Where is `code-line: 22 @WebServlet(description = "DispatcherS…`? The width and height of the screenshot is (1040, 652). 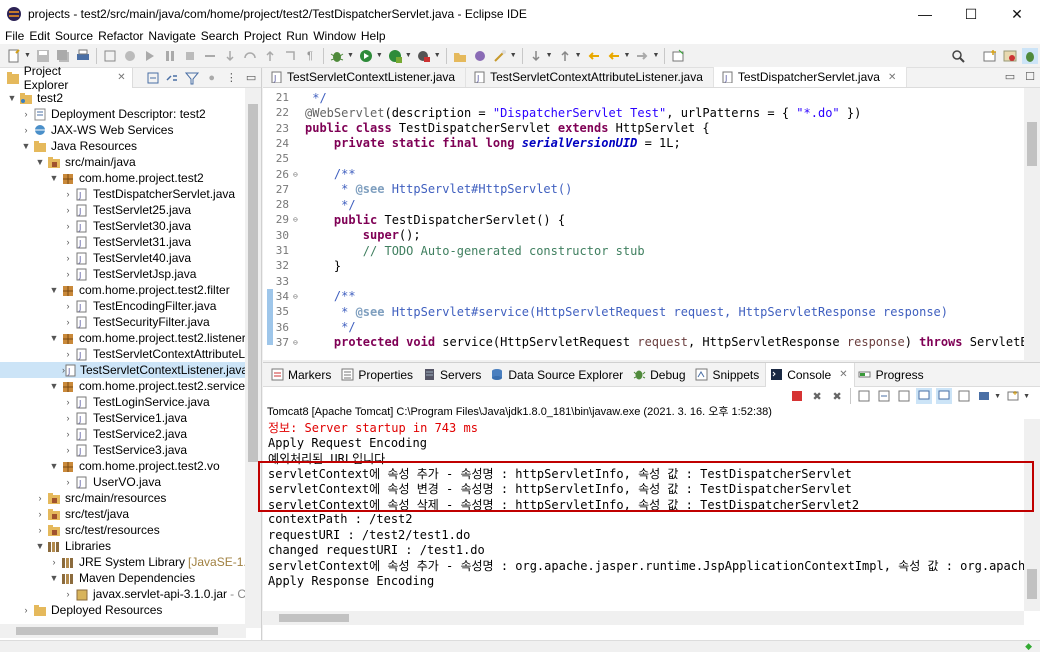
code-line: 22 @WebServlet(description = "DispatcherS… is located at coordinates (562, 112).